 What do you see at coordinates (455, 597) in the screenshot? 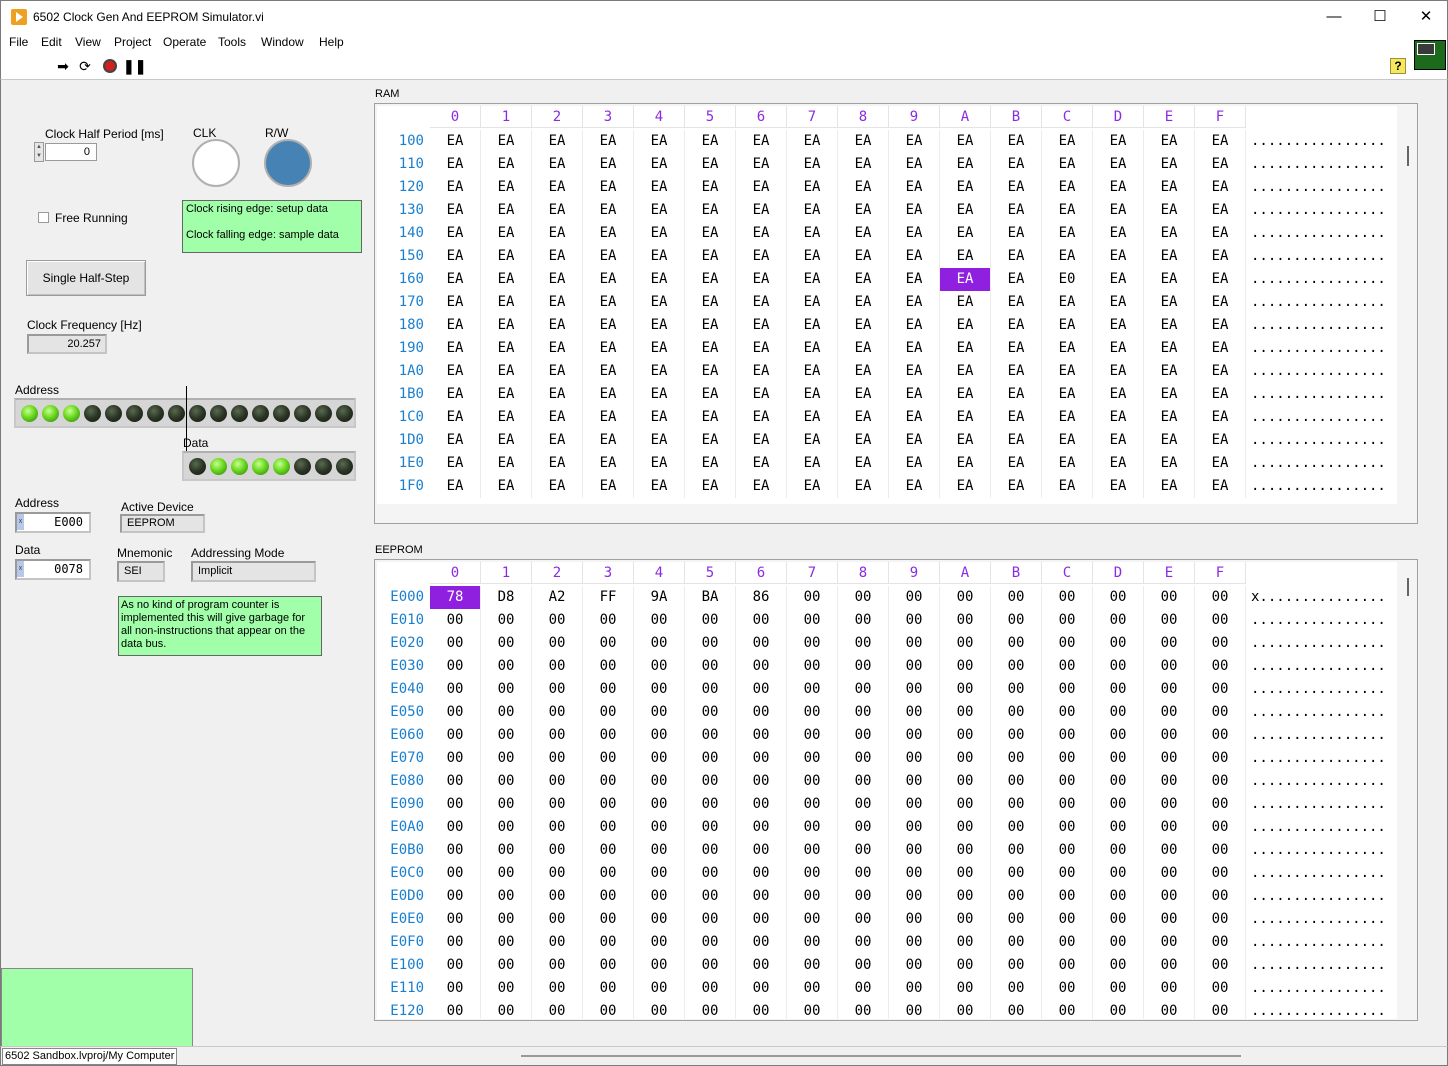
I see `eeprom-byte-cell: 78` at bounding box center [455, 597].